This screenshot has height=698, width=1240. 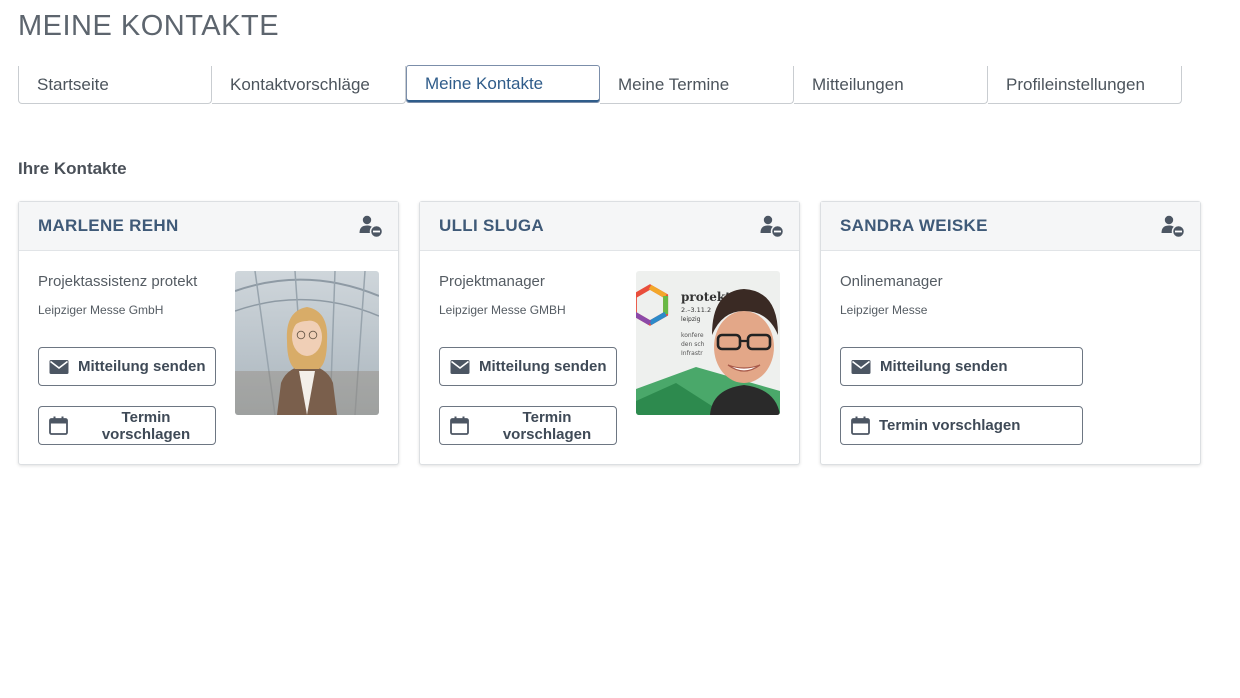 What do you see at coordinates (696, 310) in the screenshot?
I see `photo-poster-text: 2.–3.11.2` at bounding box center [696, 310].